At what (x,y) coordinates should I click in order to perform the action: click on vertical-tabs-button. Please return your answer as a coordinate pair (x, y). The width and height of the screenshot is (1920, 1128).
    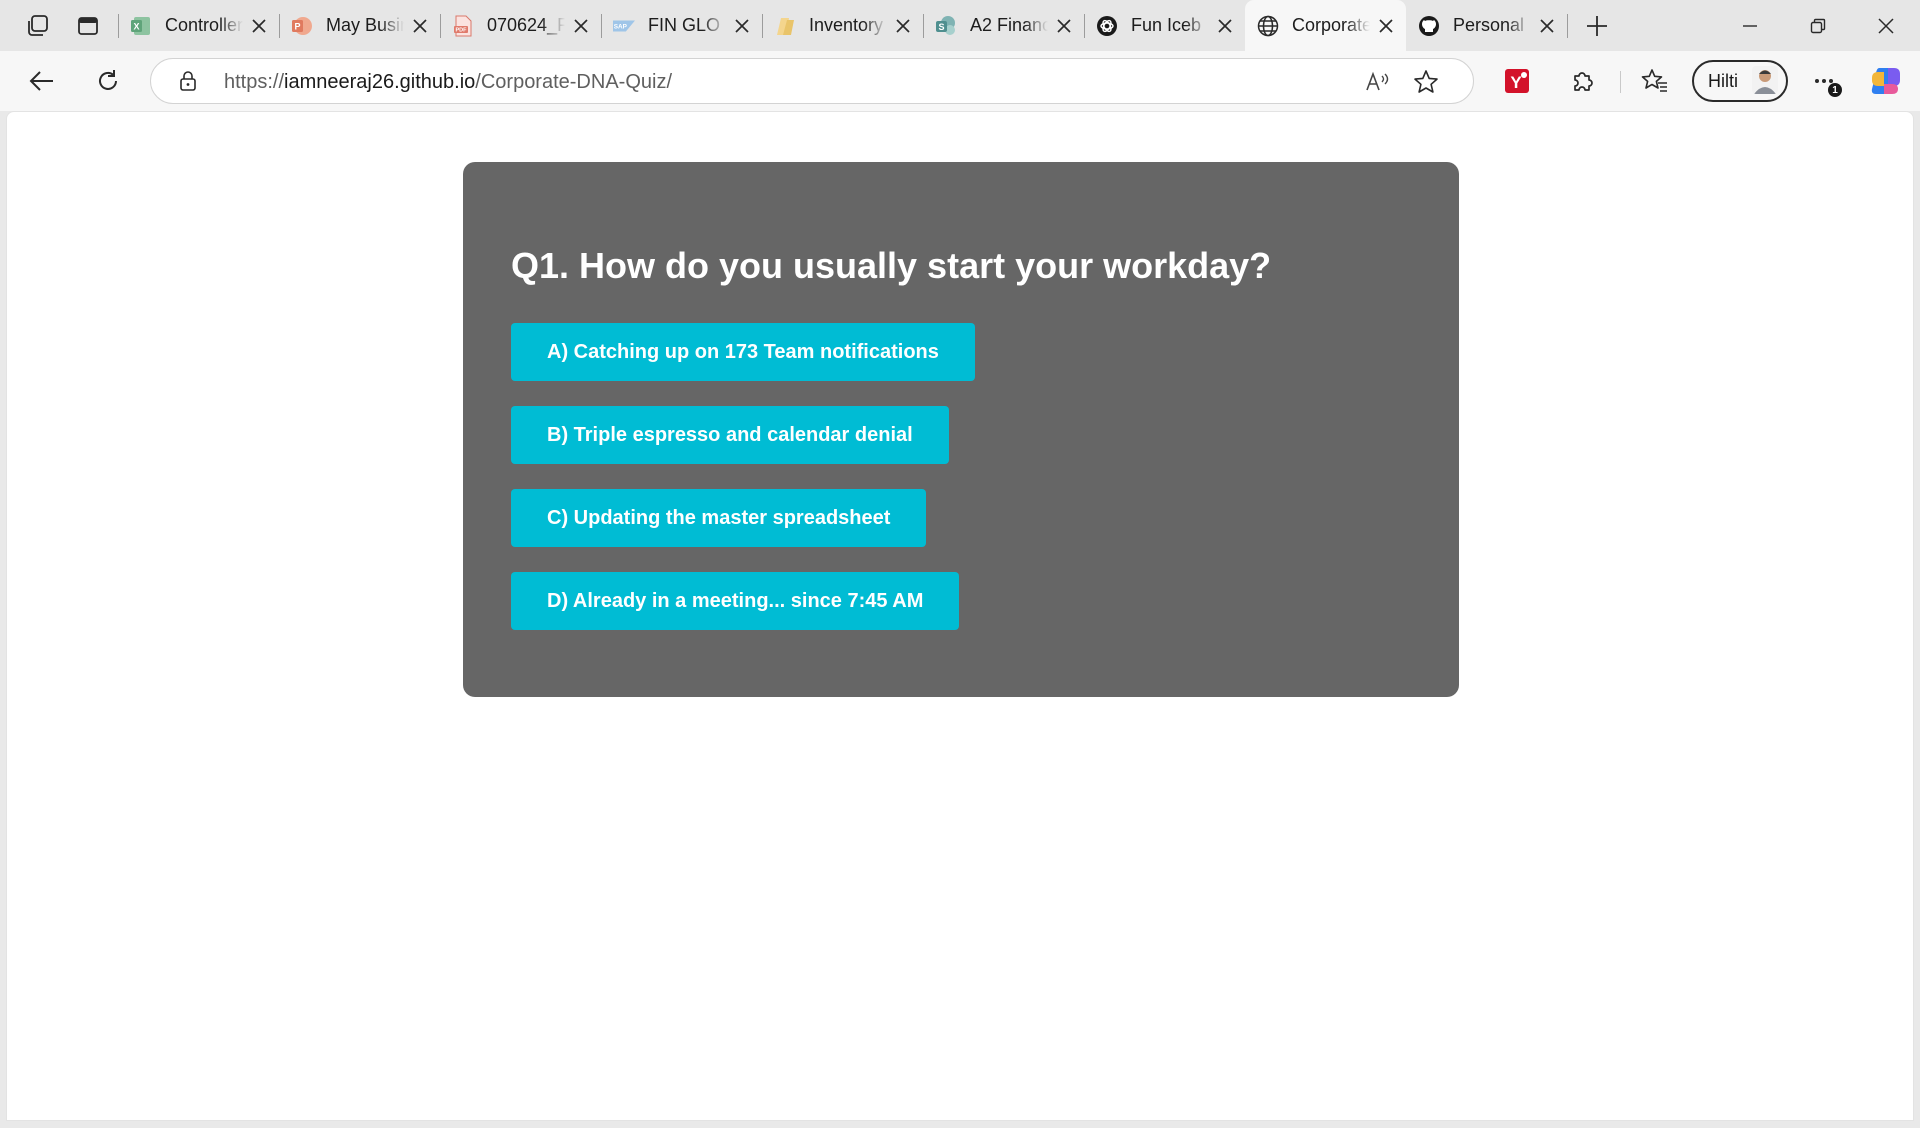
    Looking at the image, I should click on (88, 25).